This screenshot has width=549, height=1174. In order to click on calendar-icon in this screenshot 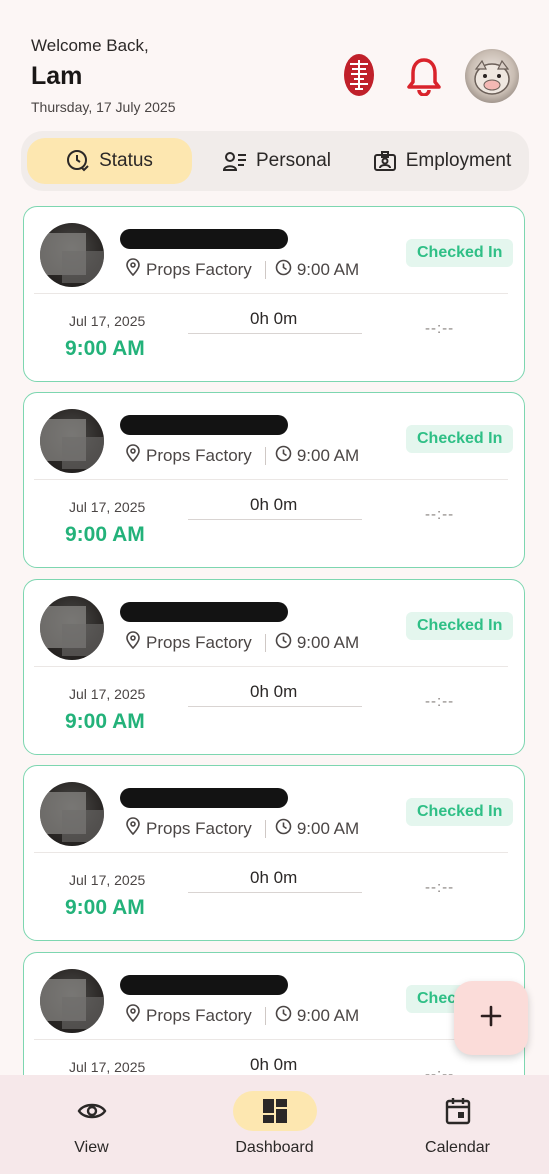, I will do `click(458, 1111)`.